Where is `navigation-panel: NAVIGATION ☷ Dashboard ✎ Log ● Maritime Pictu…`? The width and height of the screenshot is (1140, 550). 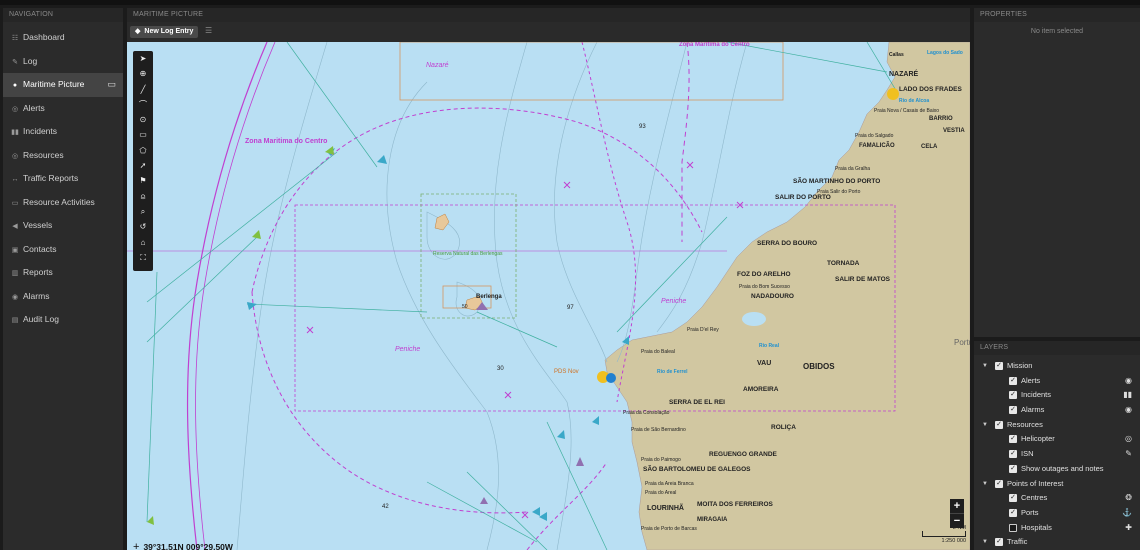
navigation-panel: NAVIGATION ☷ Dashboard ✎ Log ● Maritime Pictu… is located at coordinates (63, 279).